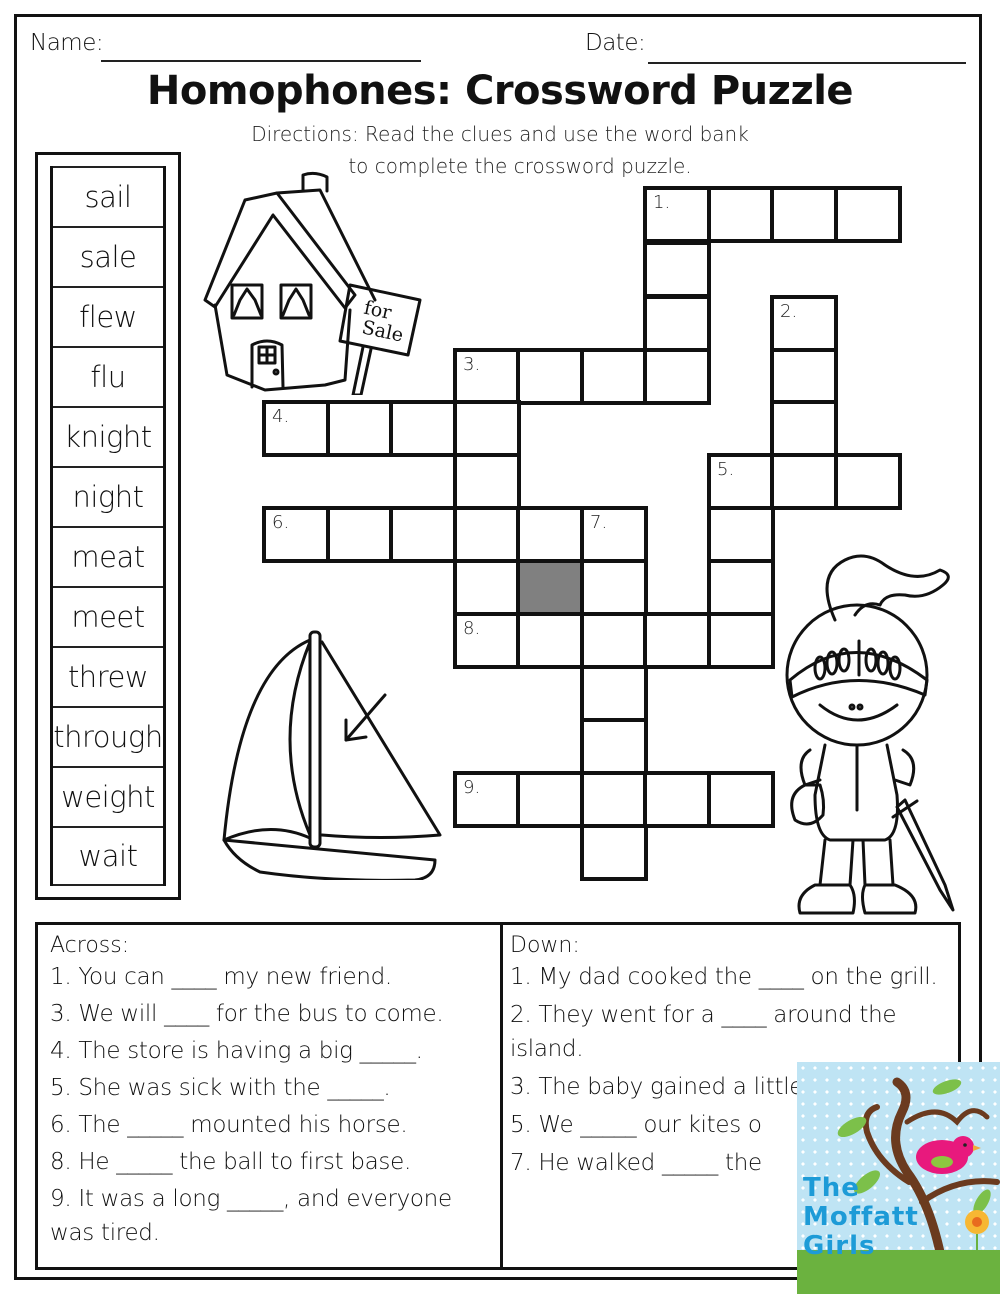 The width and height of the screenshot is (1000, 1294). What do you see at coordinates (615, 43) in the screenshot?
I see `date-label: Date:` at bounding box center [615, 43].